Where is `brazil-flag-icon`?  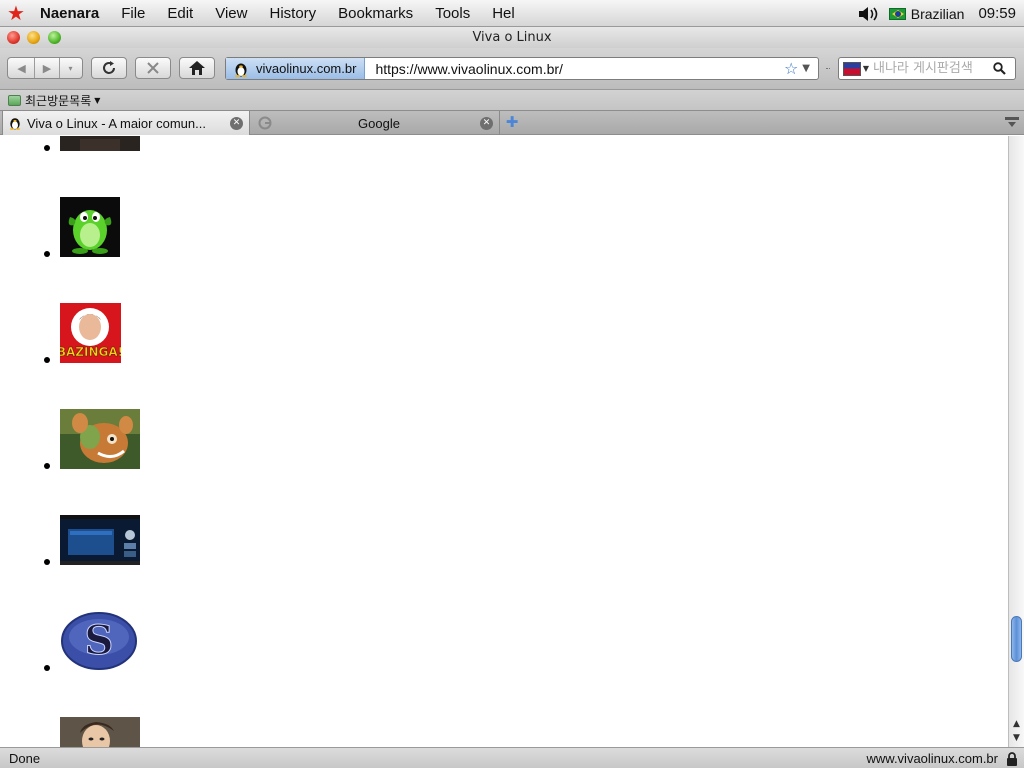
brazil-flag-icon is located at coordinates (897, 13).